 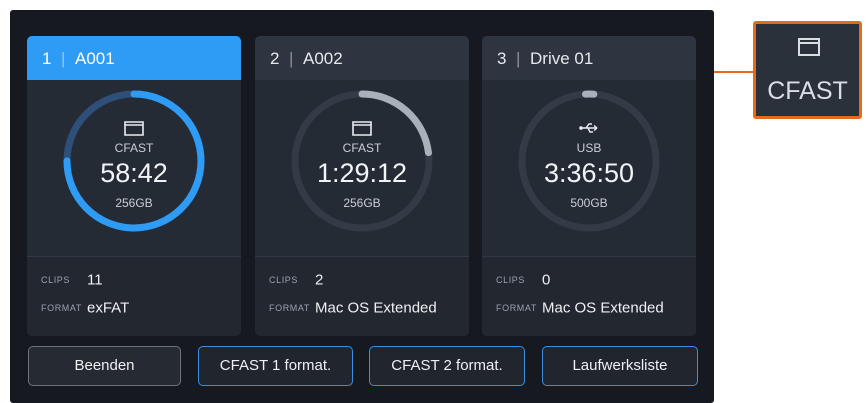 I want to click on drive-list-button: Laufwerksliste, so click(x=620, y=366).